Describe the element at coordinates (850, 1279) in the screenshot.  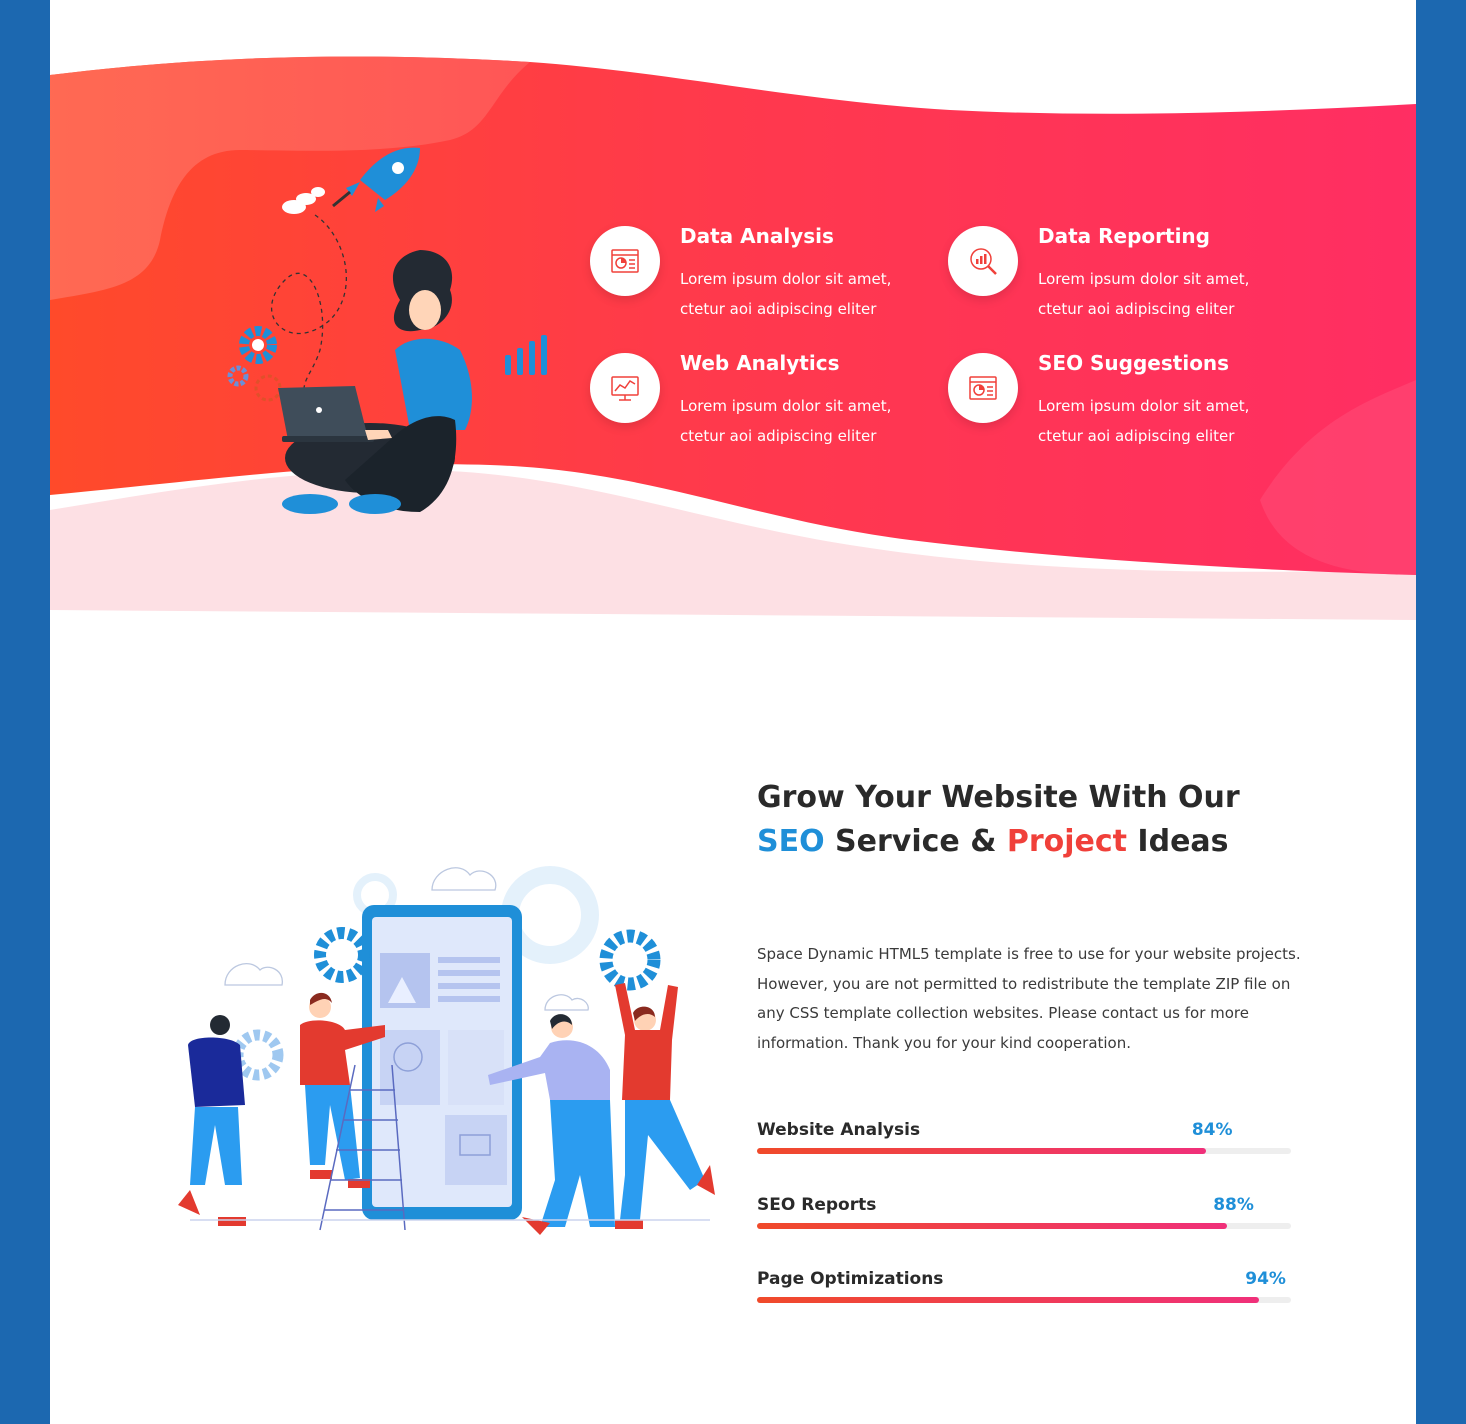
I see `skill-label: Page Optimizations` at that location.